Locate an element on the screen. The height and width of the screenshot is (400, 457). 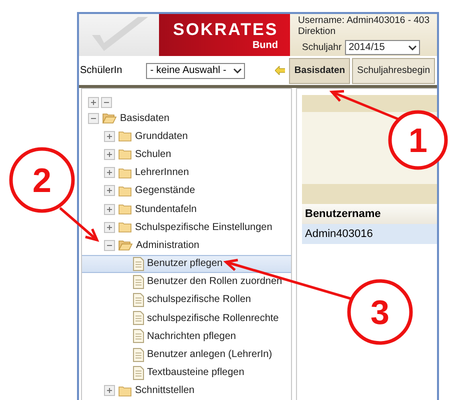
back-arrow-icon is located at coordinates (280, 70).